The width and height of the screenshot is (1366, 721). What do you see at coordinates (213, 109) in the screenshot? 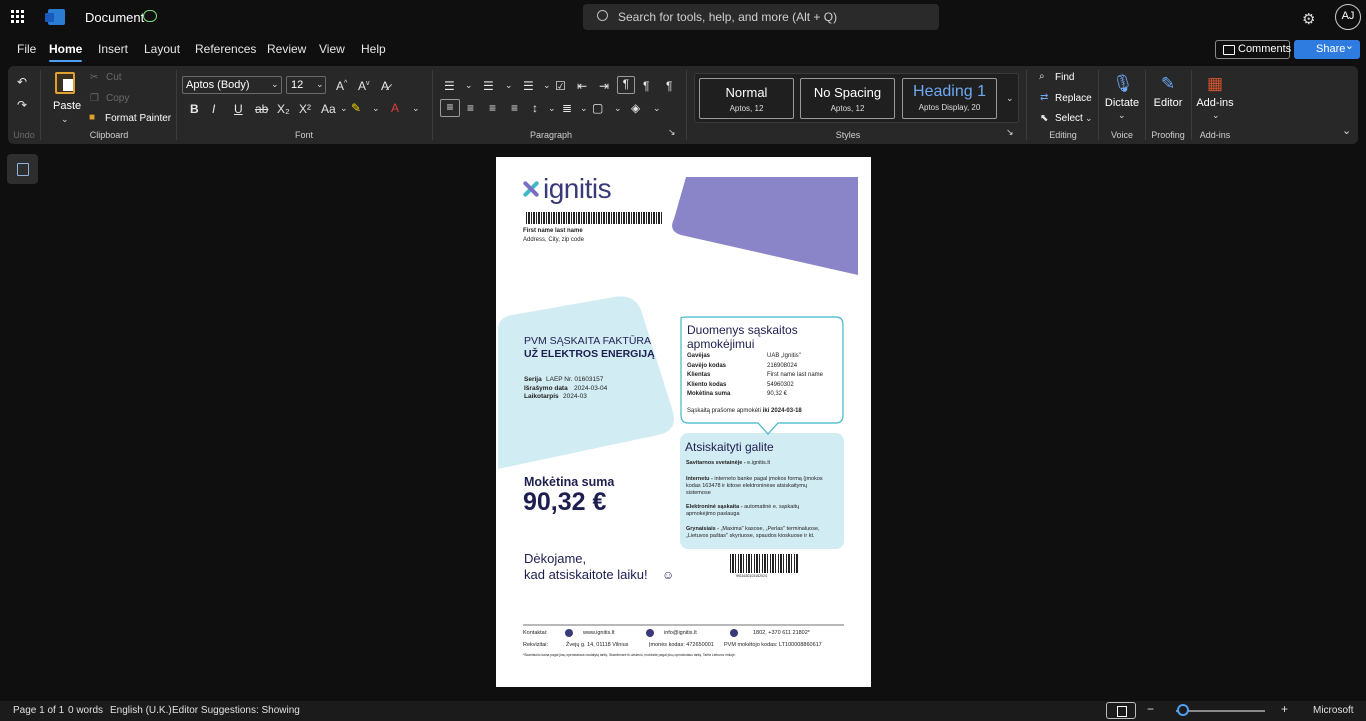
I see `italic-icon: I` at bounding box center [213, 109].